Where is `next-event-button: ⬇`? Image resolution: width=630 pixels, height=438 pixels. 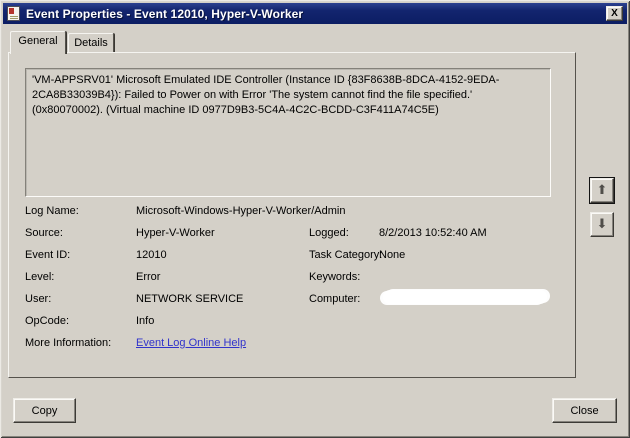
next-event-button: ⬇ is located at coordinates (602, 224).